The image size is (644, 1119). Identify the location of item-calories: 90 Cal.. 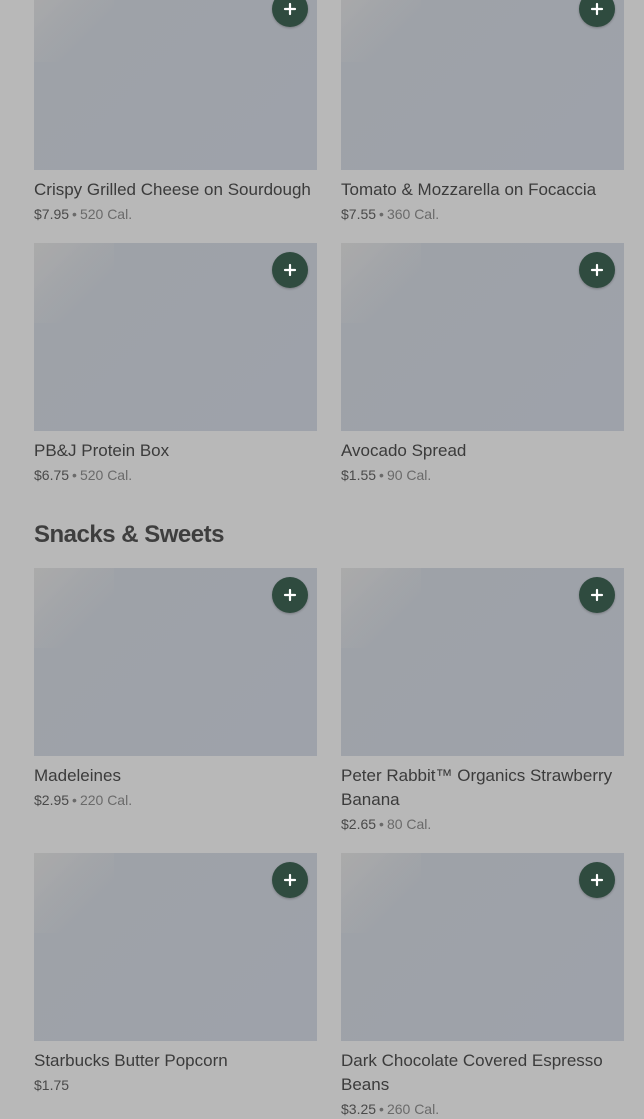
(409, 475).